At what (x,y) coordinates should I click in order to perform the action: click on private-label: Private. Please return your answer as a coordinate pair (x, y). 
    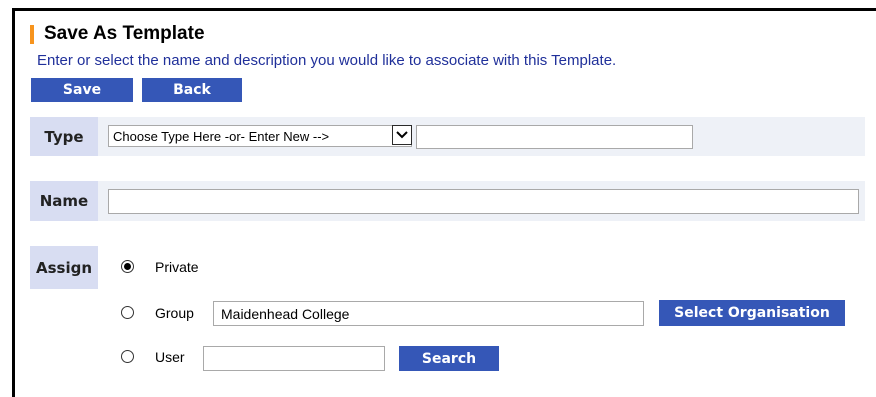
    Looking at the image, I should click on (177, 267).